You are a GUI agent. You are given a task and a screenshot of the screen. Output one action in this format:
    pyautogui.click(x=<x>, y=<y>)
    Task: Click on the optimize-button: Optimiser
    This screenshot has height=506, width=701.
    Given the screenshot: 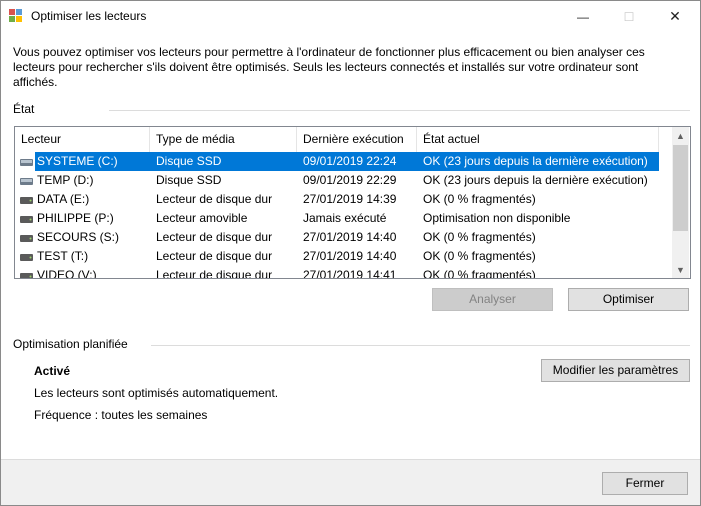 What is the action you would take?
    pyautogui.click(x=628, y=299)
    